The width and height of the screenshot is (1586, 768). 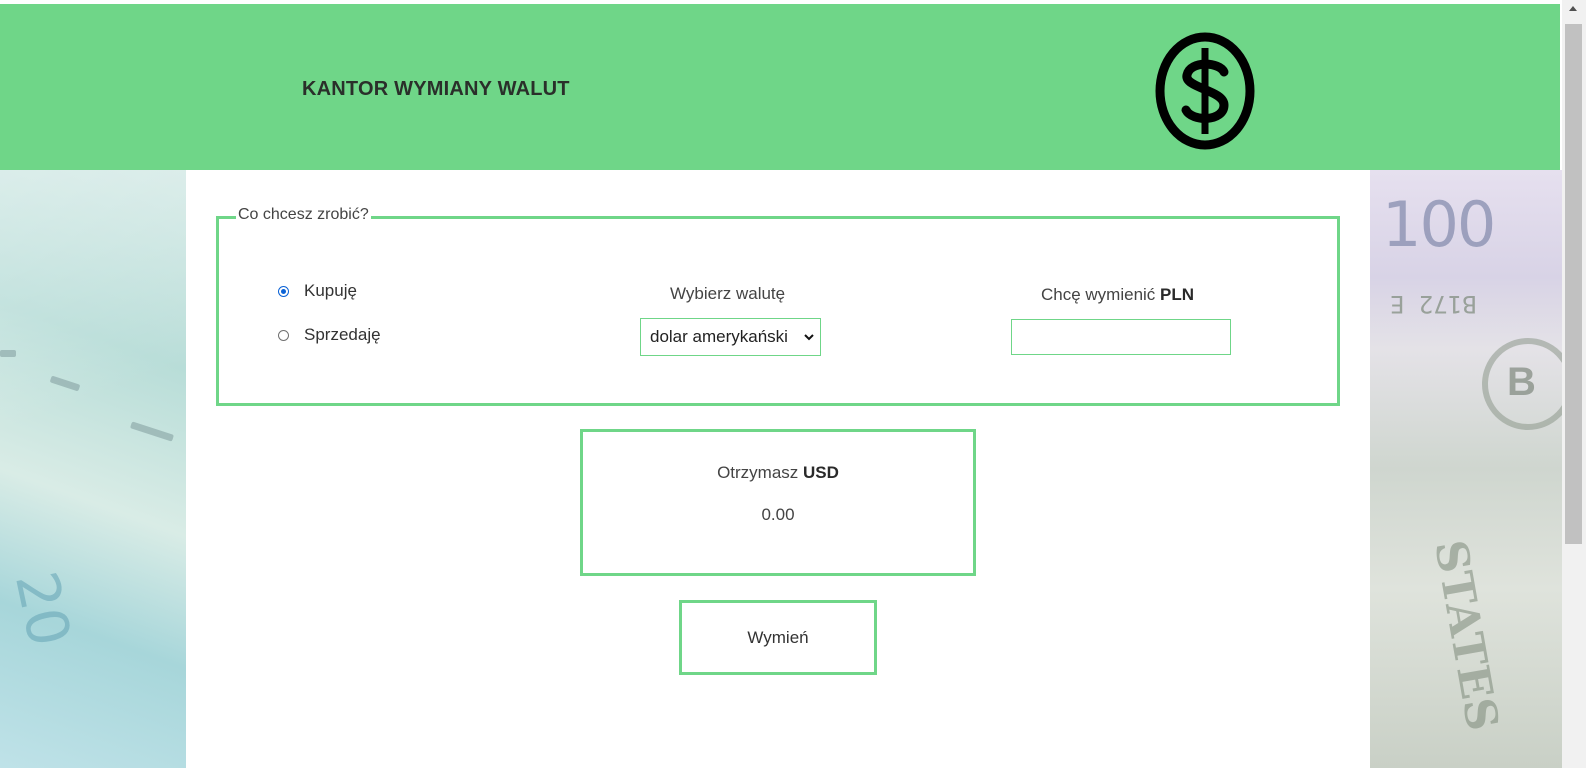 I want to click on background-banknote-image-left: 20, so click(x=93, y=469).